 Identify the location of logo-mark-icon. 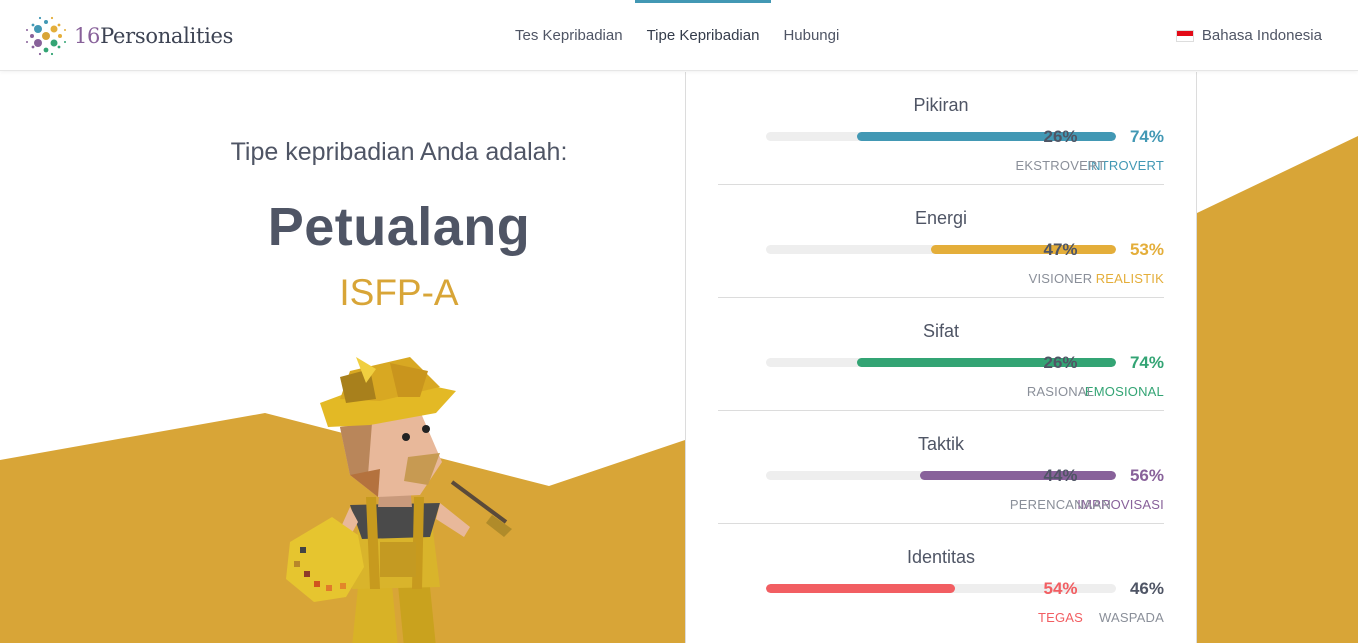
(46, 36).